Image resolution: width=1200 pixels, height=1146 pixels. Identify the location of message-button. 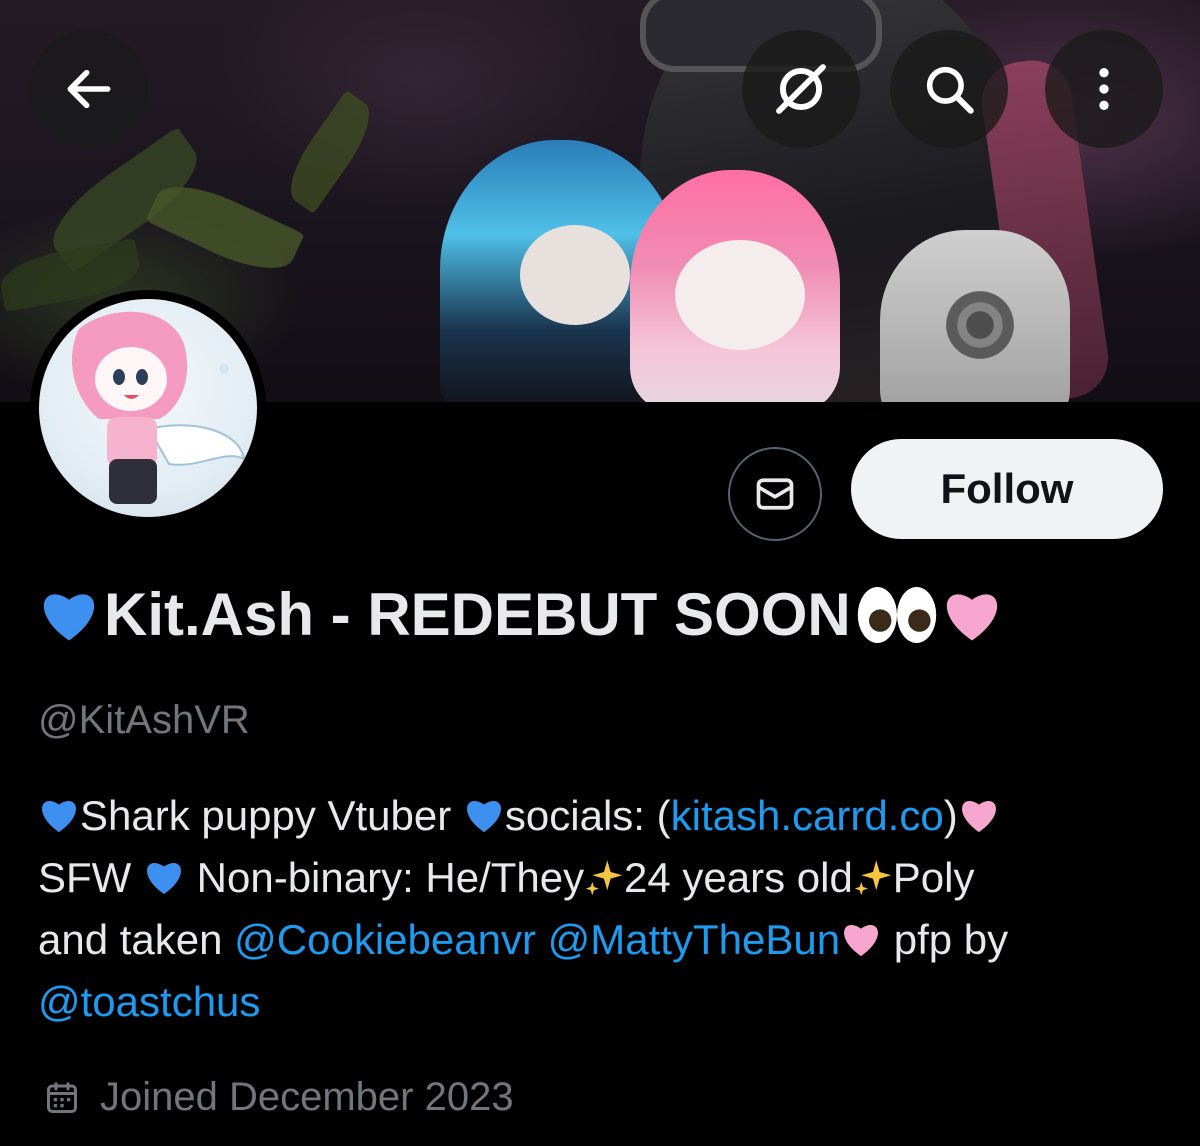
(775, 494).